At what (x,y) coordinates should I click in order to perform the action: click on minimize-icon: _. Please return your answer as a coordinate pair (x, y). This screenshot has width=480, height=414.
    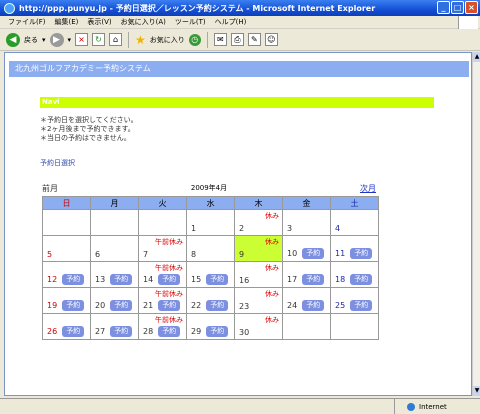
    Looking at the image, I should click on (443, 7).